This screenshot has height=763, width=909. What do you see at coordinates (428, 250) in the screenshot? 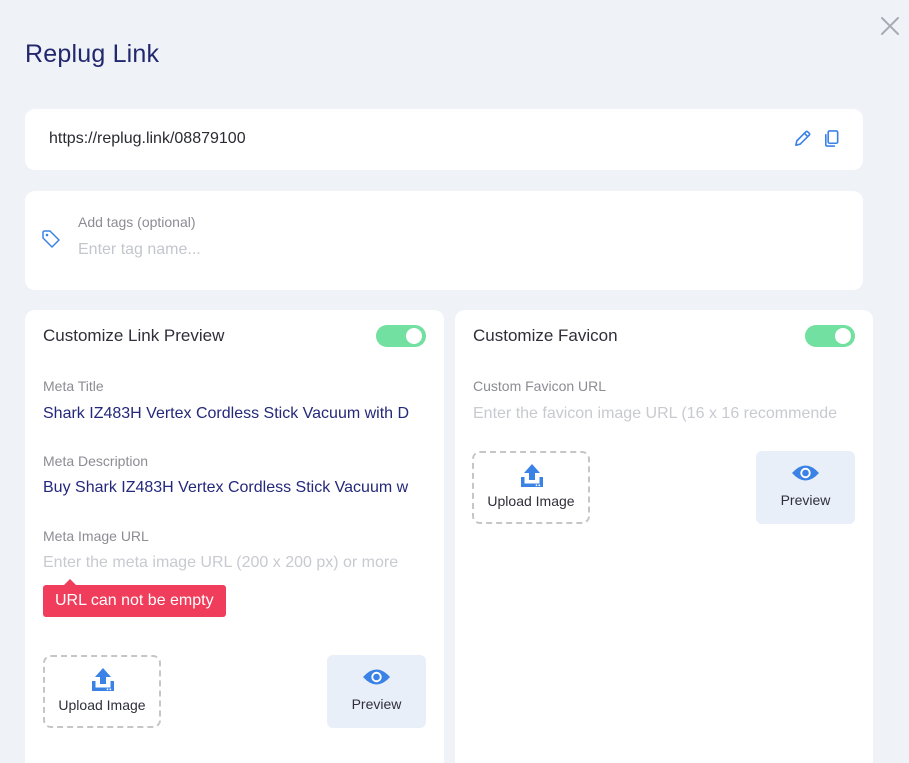
I see `tags-input` at bounding box center [428, 250].